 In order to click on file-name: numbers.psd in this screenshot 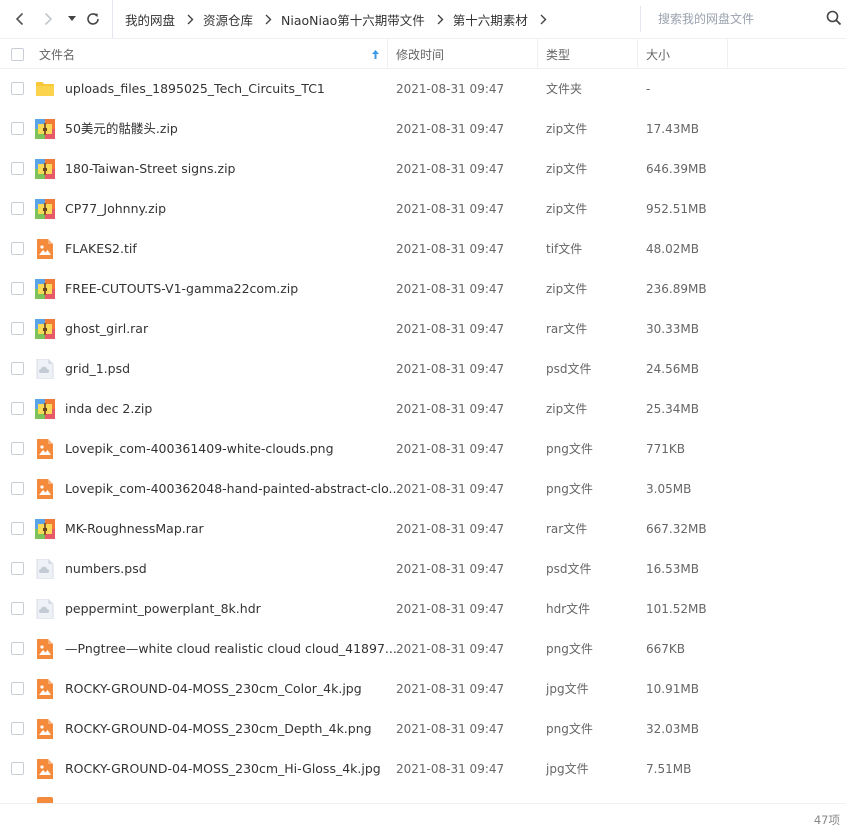, I will do `click(106, 569)`.